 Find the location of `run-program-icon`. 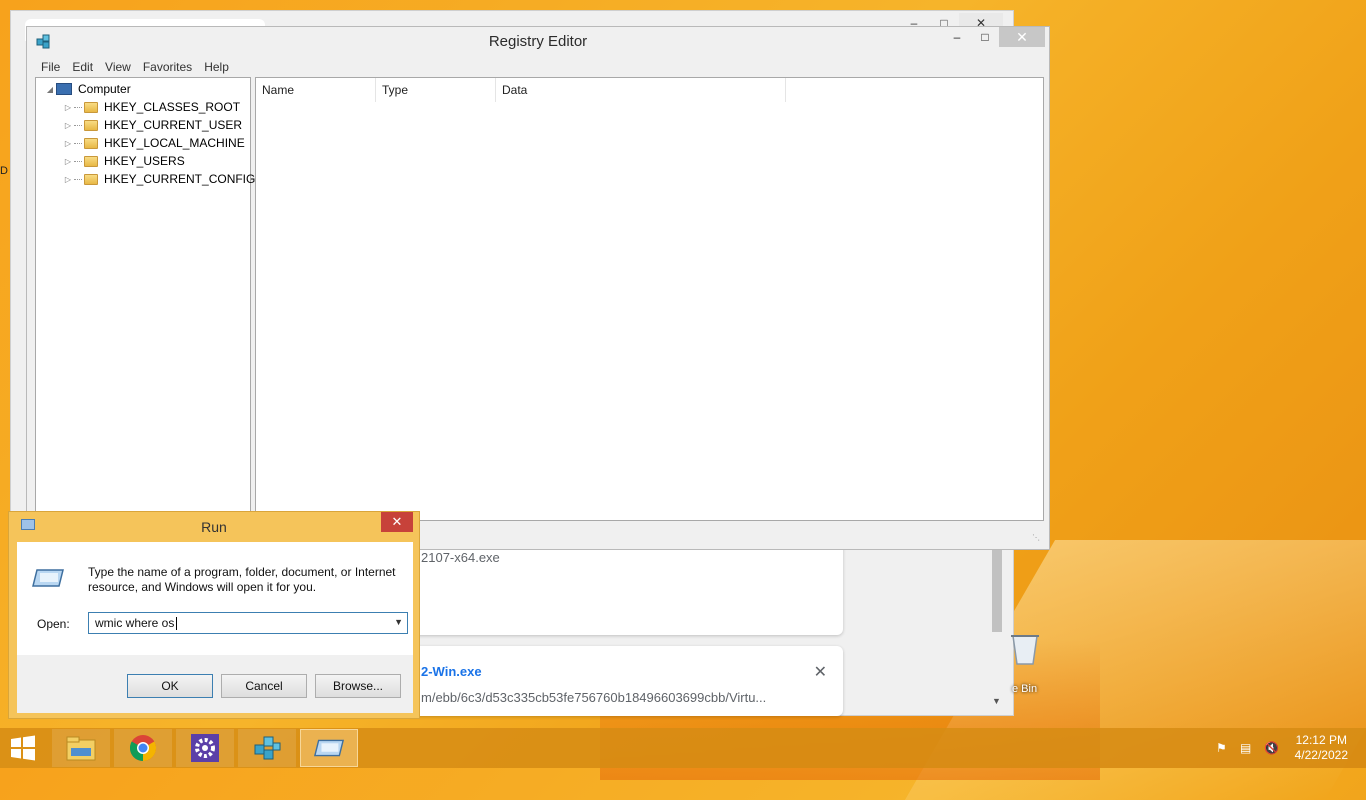

run-program-icon is located at coordinates (48, 578).